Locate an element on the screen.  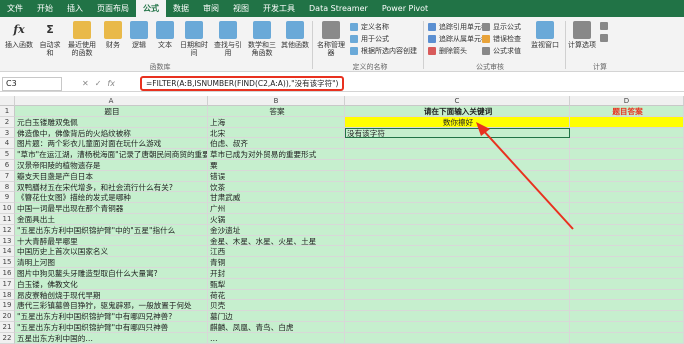
cell-question: 清明上河图 is located at coordinates (111, 262).